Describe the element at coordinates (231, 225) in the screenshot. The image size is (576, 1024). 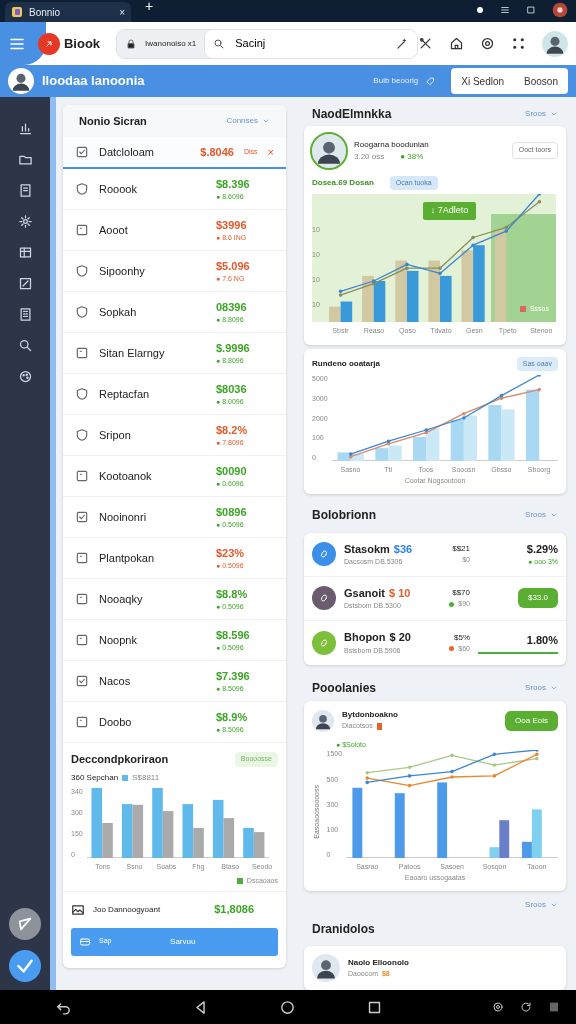
I see `amount: $3996` at that location.